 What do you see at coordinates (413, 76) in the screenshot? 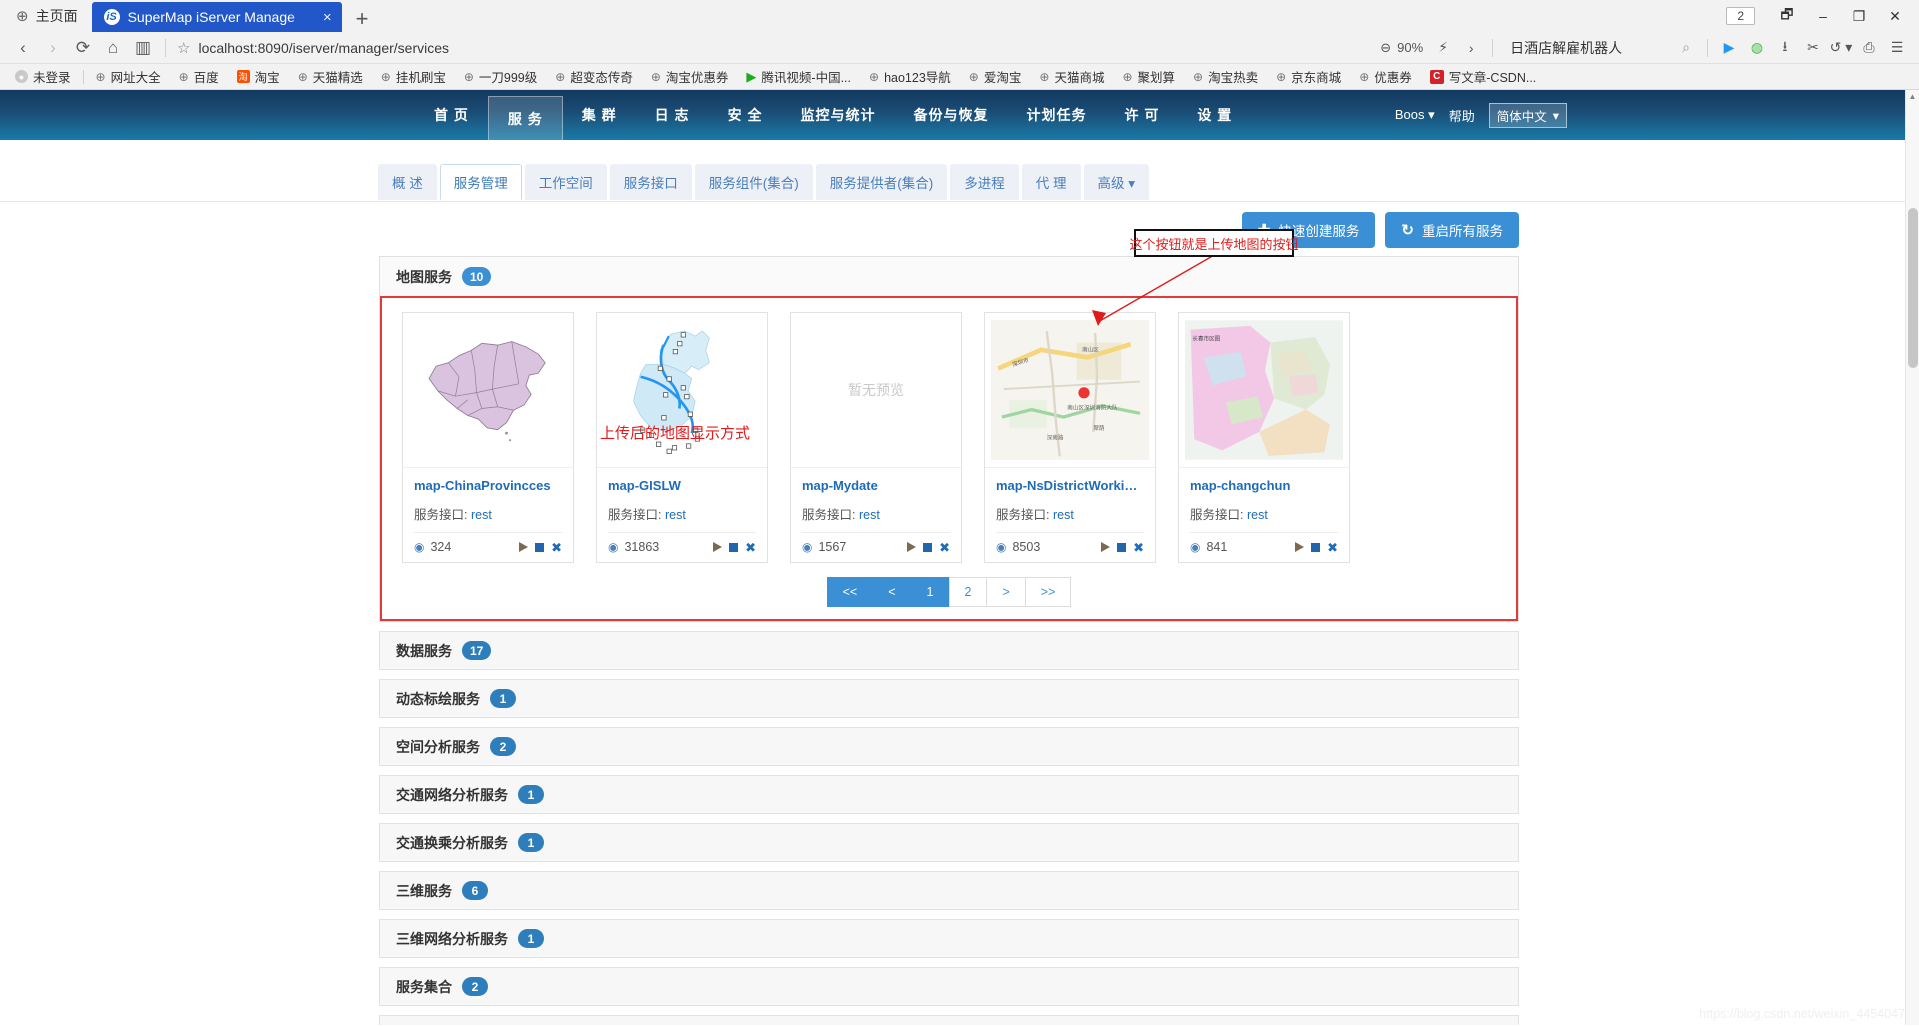
I see `bookmark-item: ⊕ 挂机刷宝` at bounding box center [413, 76].